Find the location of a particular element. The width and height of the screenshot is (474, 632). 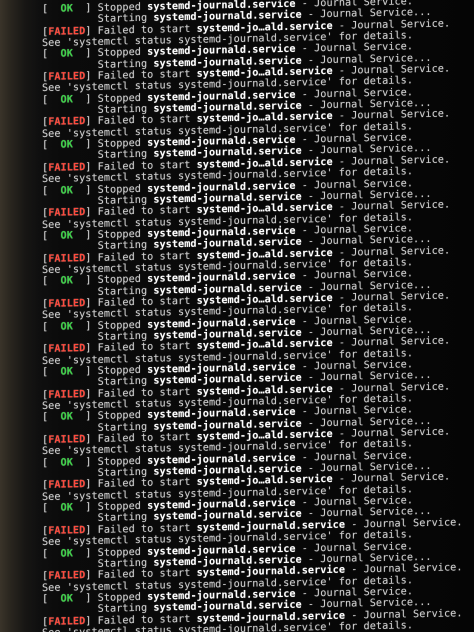

monitor-bezel is located at coordinates (19, 316).